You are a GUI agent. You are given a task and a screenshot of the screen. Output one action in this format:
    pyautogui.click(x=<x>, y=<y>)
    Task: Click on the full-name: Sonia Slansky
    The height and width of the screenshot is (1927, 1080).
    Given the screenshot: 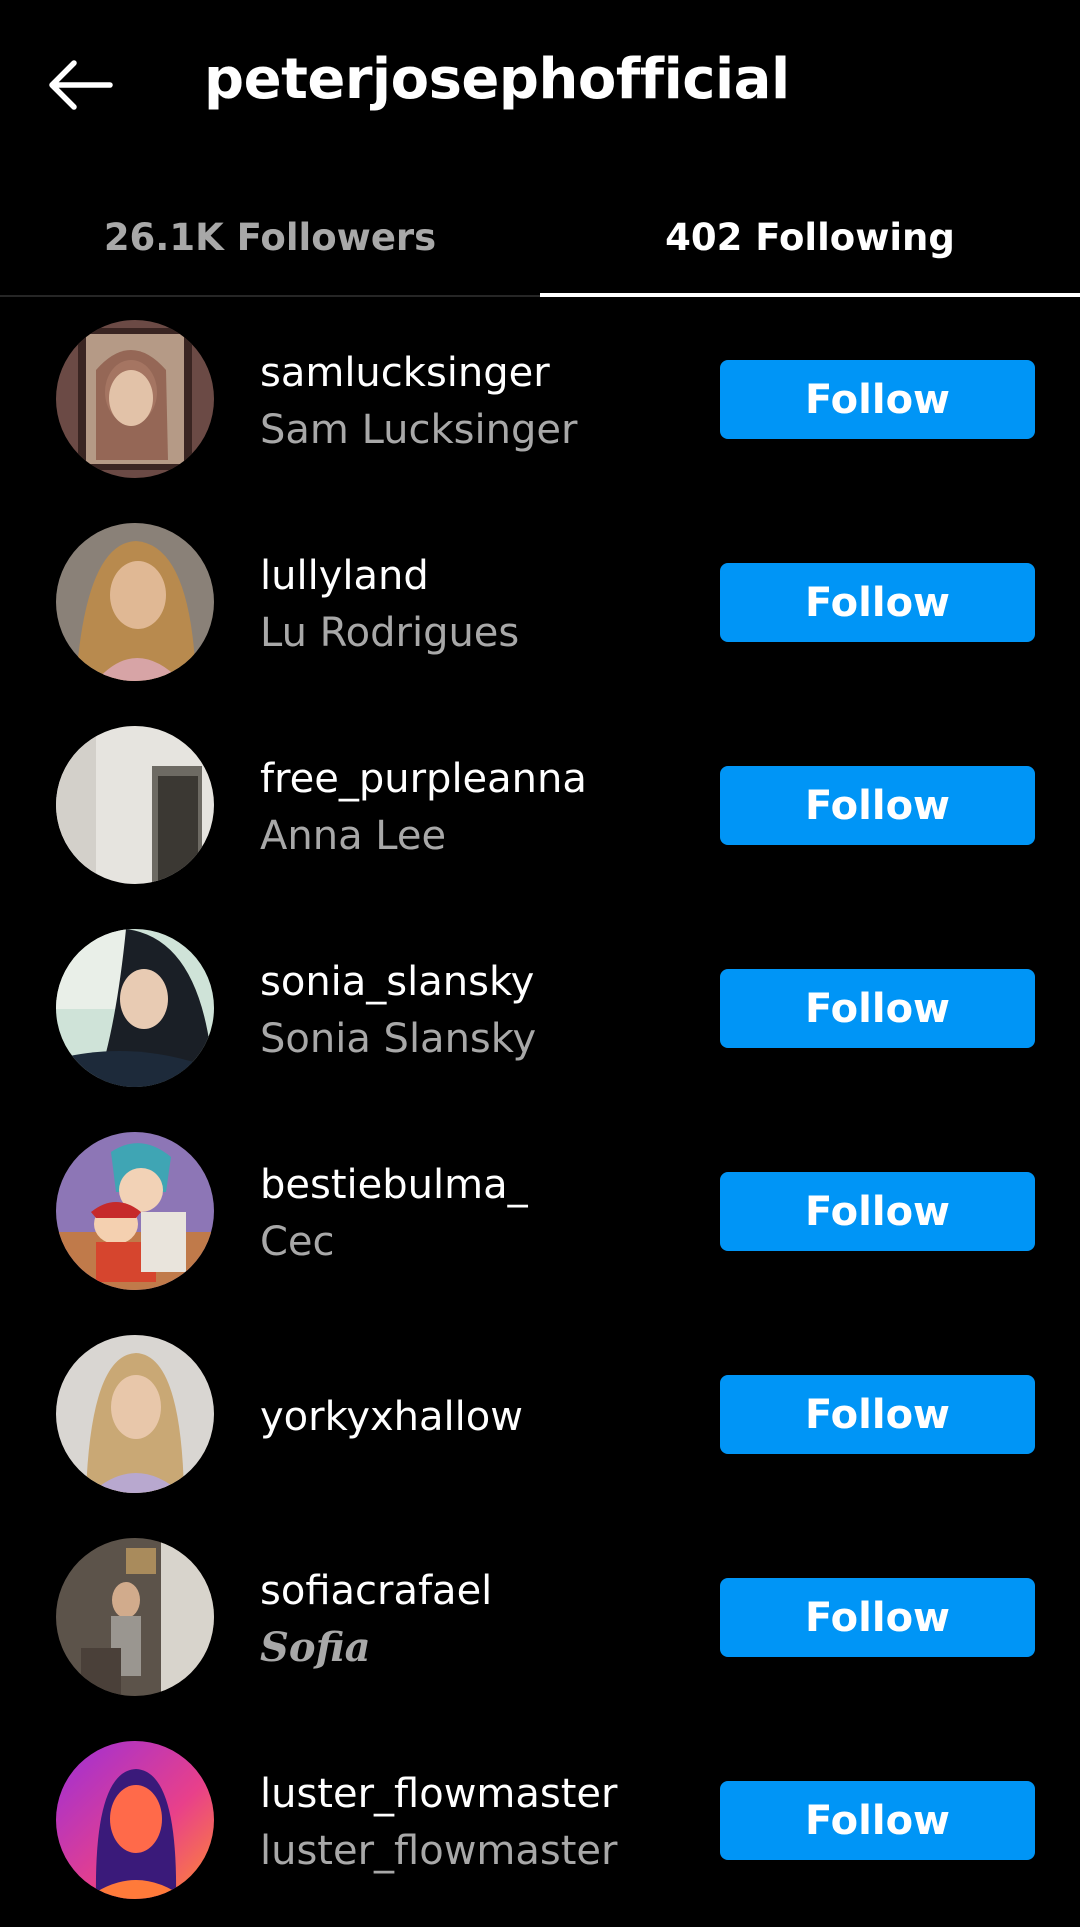 What is the action you would take?
    pyautogui.click(x=398, y=1038)
    